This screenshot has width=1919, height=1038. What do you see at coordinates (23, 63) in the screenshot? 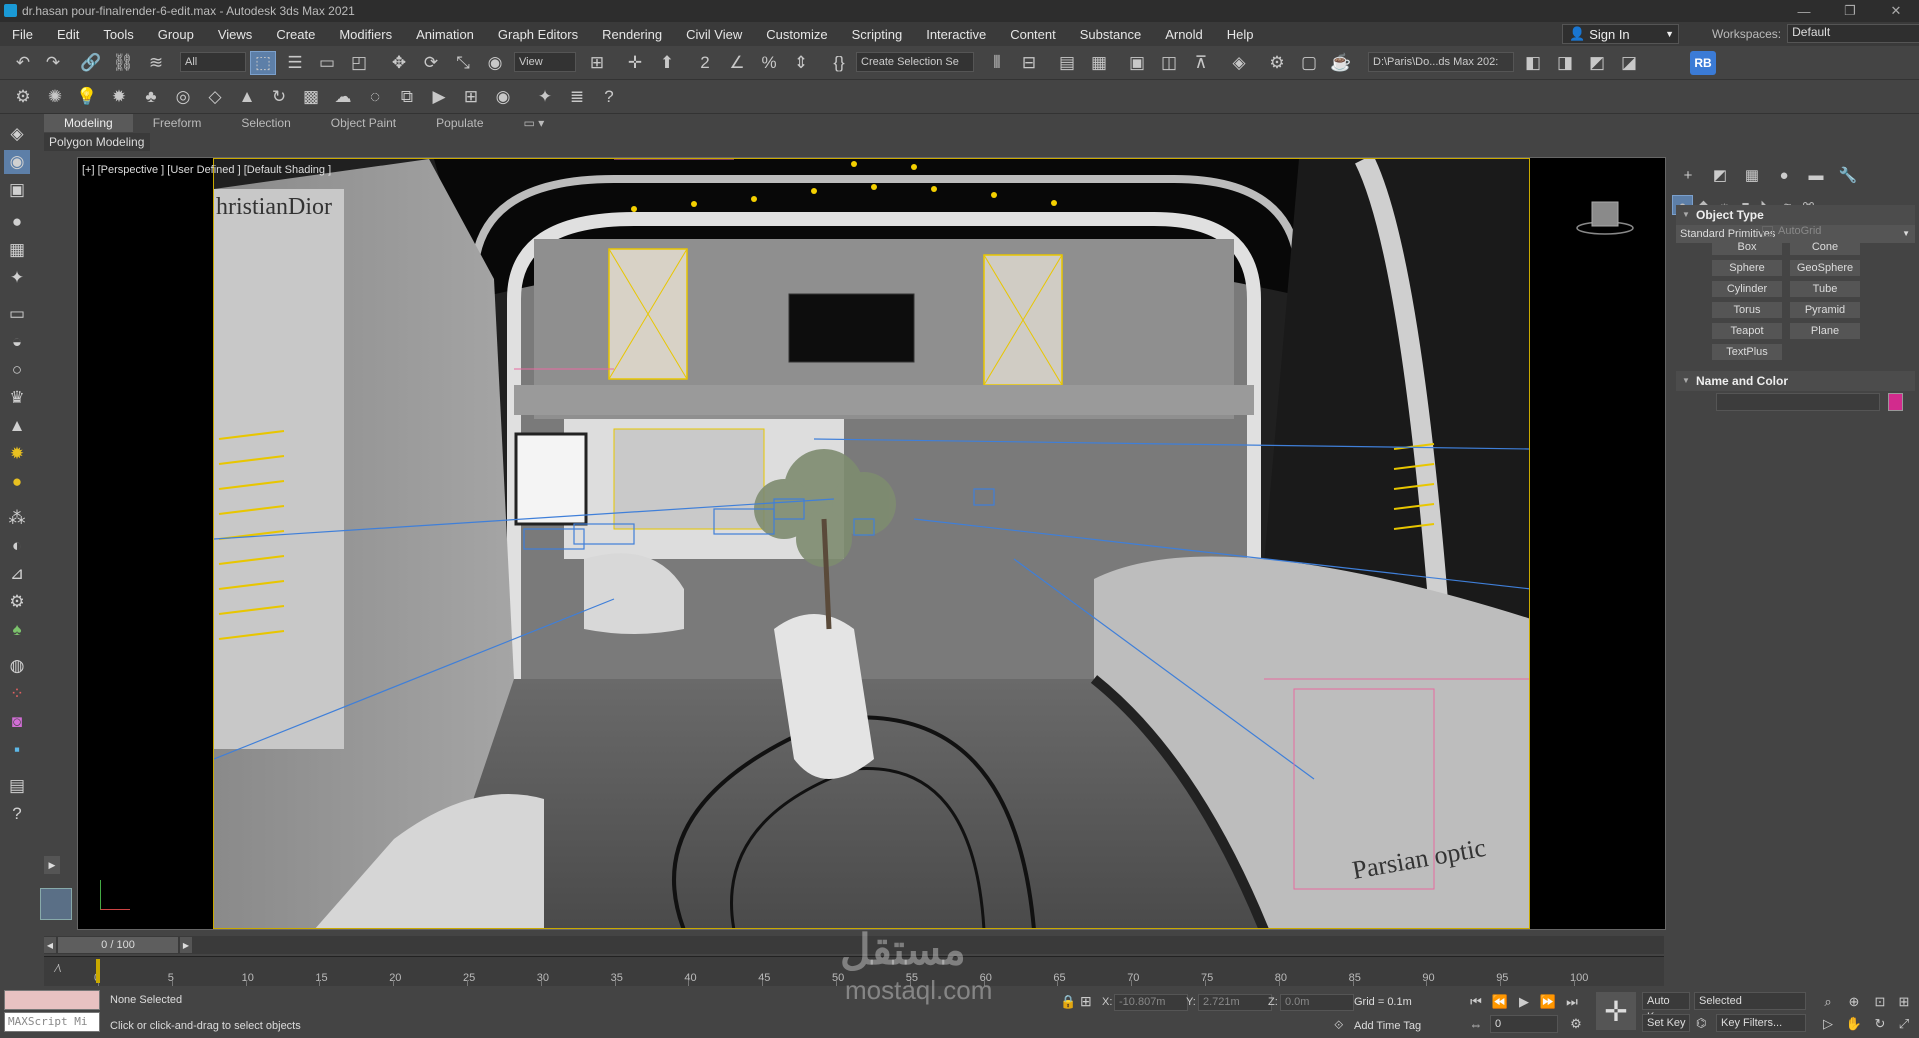
I see `undo-icon: ↶` at bounding box center [23, 63].